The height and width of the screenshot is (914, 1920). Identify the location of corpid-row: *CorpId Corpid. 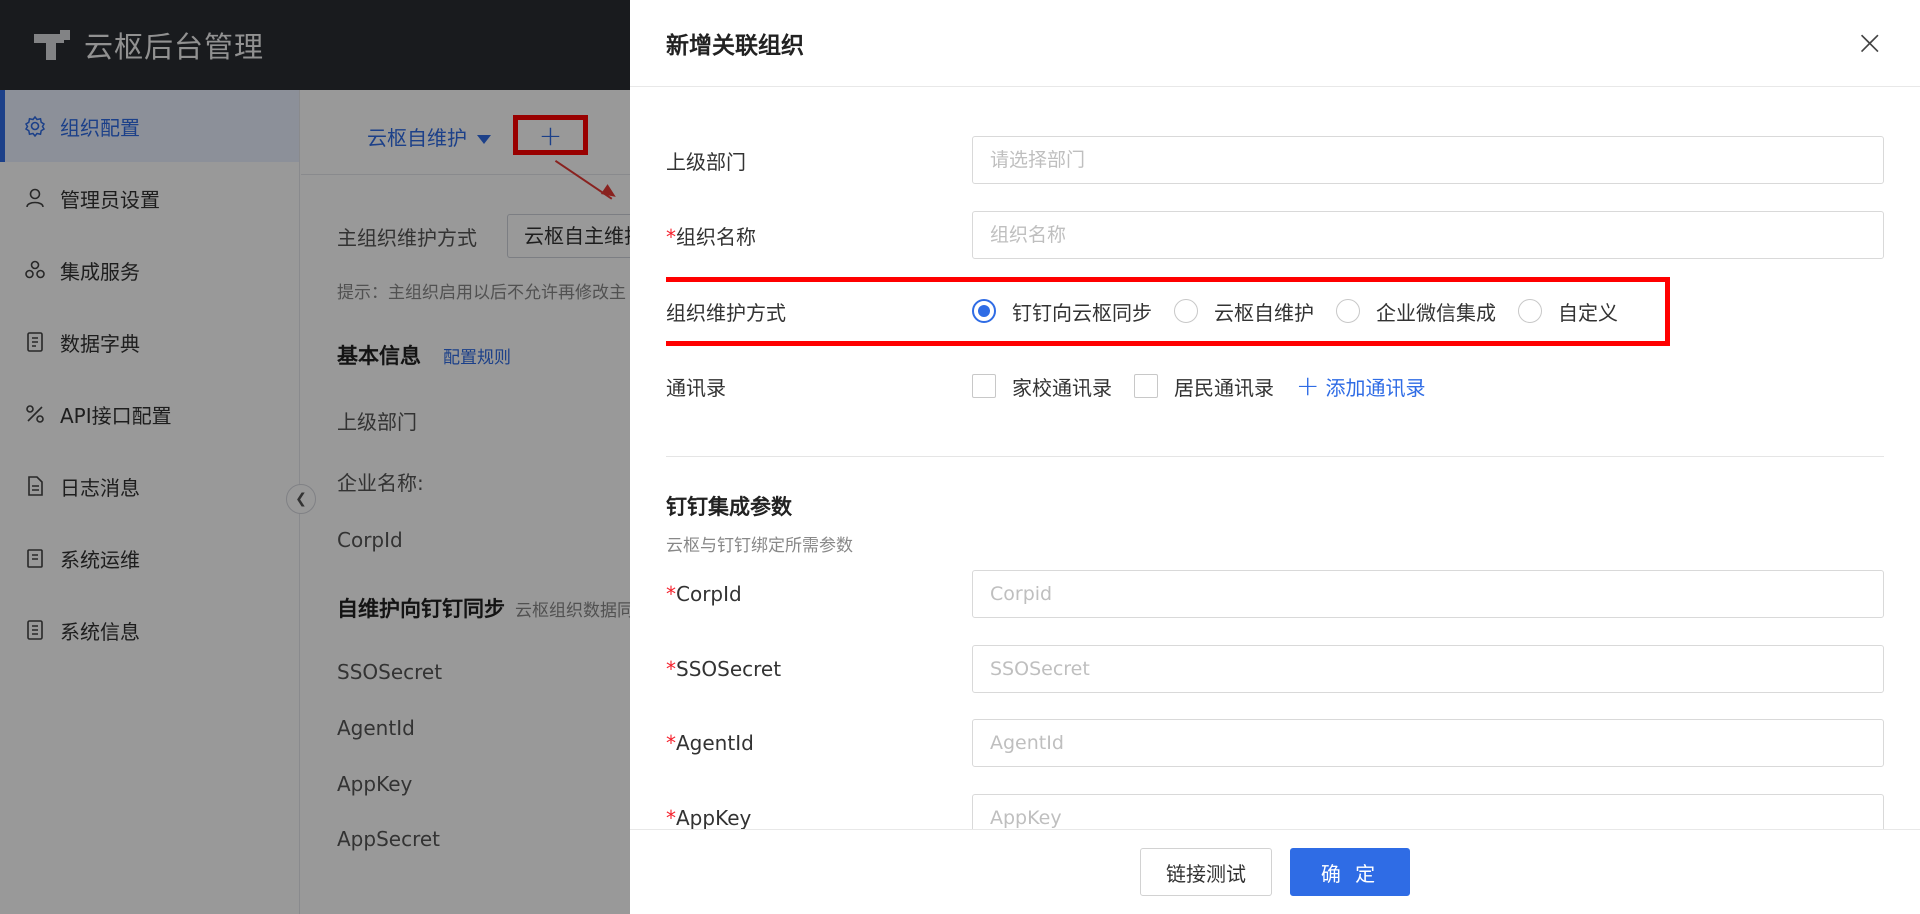
(1275, 594).